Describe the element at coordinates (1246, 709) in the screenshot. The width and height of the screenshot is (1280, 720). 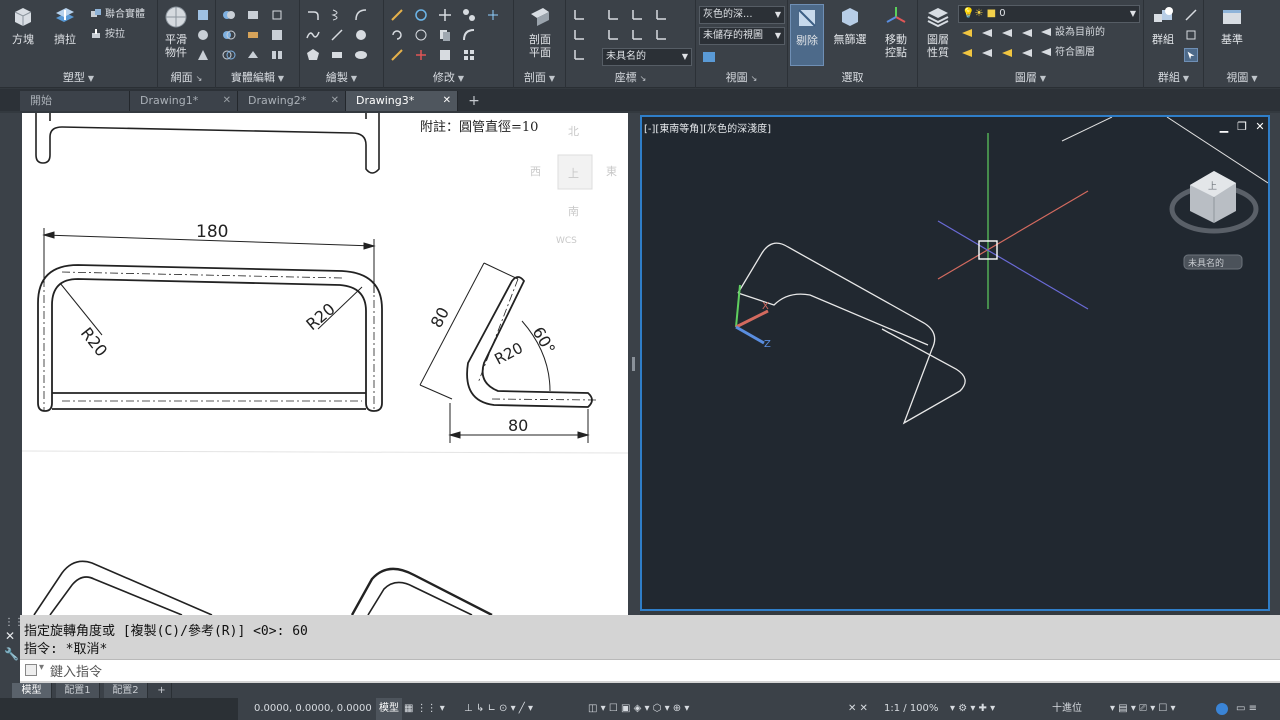
I see `fullscreen-icon: ▭ ≡` at that location.